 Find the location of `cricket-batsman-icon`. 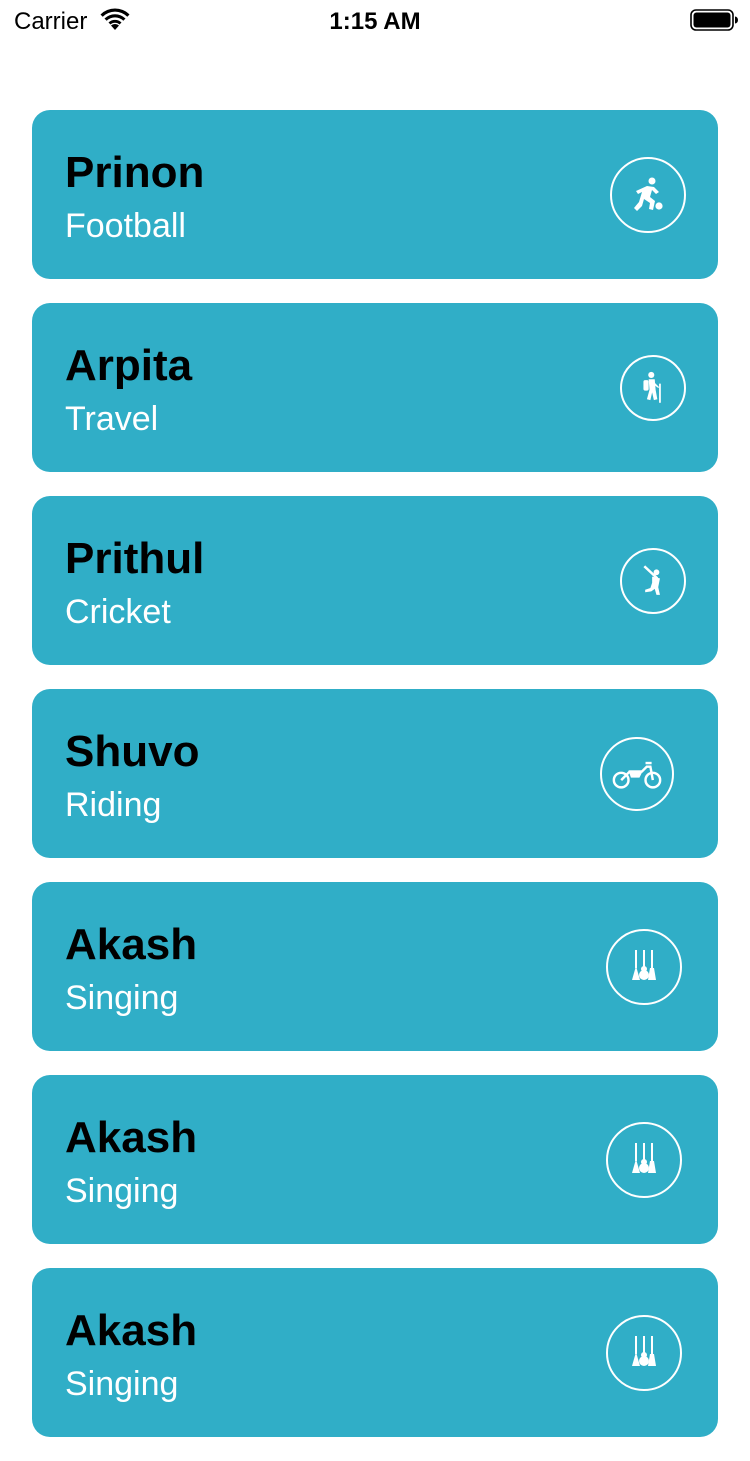

cricket-batsman-icon is located at coordinates (653, 580).